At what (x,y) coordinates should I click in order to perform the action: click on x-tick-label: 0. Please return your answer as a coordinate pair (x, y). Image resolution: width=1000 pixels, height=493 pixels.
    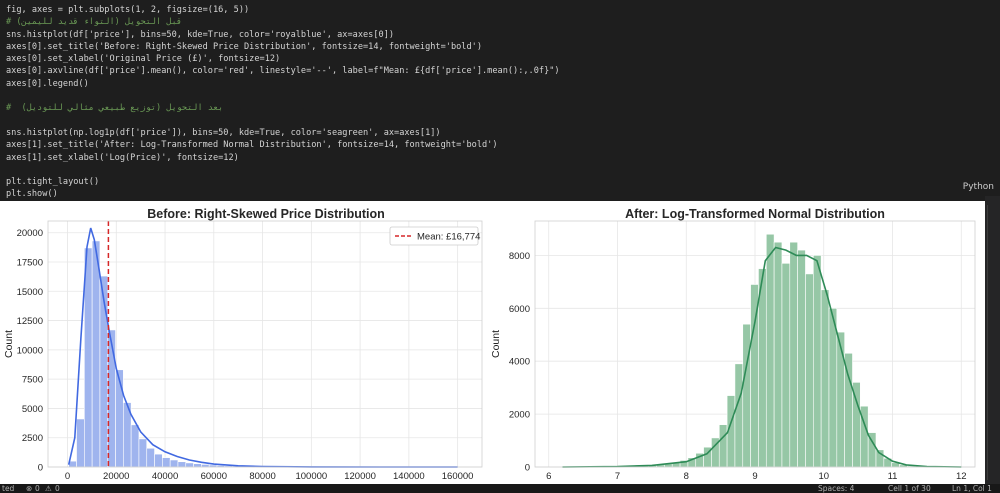
    Looking at the image, I should click on (67, 476).